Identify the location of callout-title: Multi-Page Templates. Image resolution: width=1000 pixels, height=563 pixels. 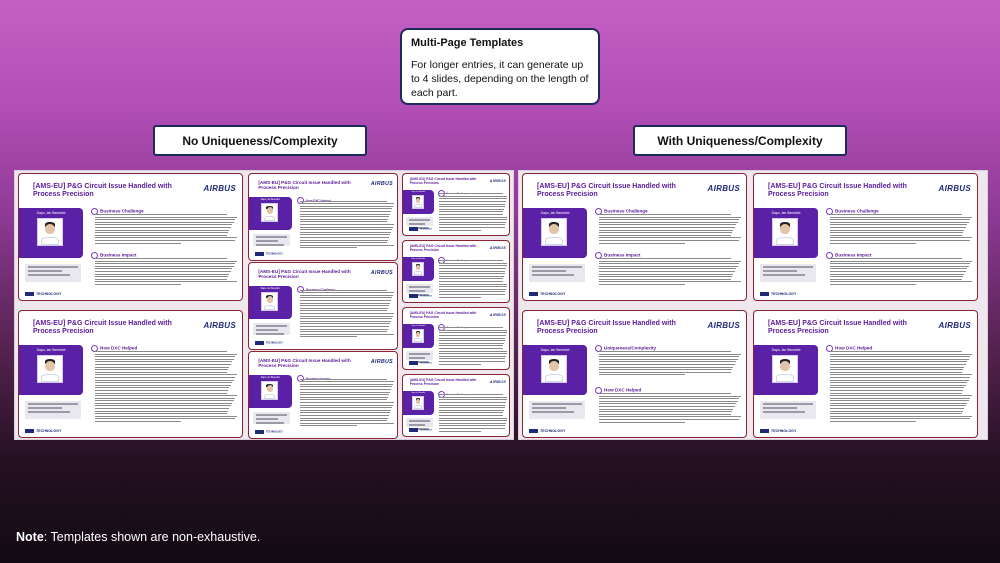
(467, 43).